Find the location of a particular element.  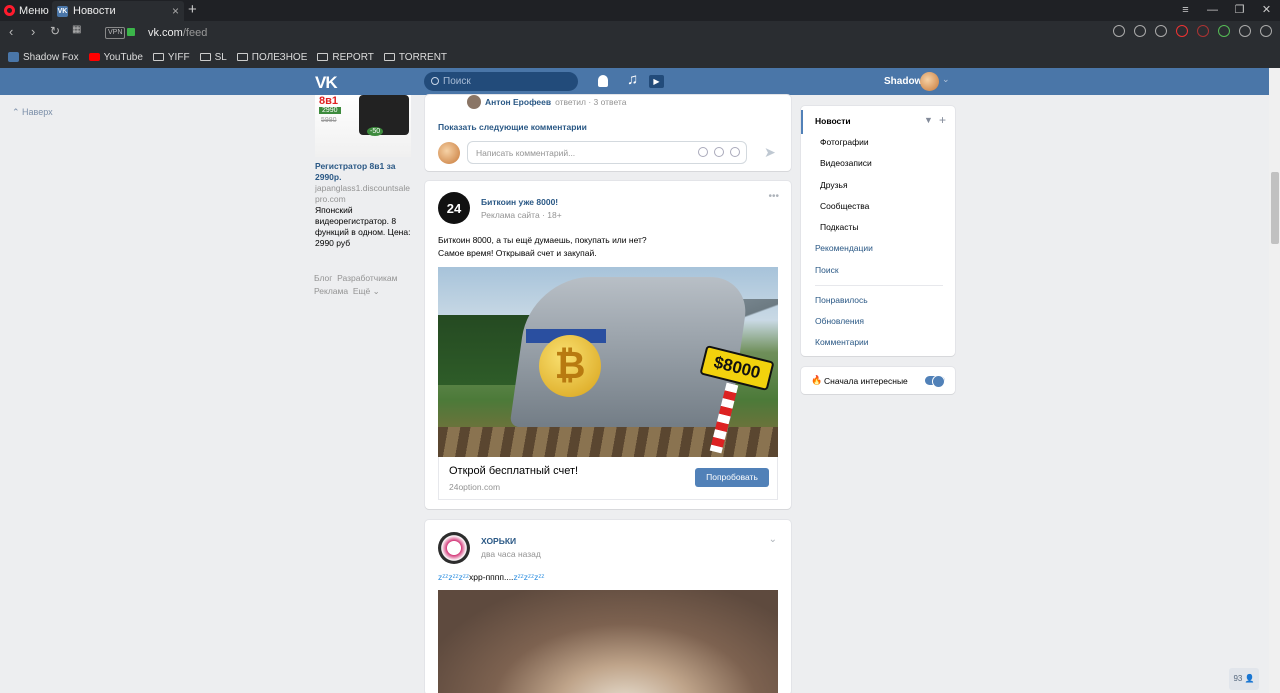

more-options-icon: ••• is located at coordinates (773, 196).